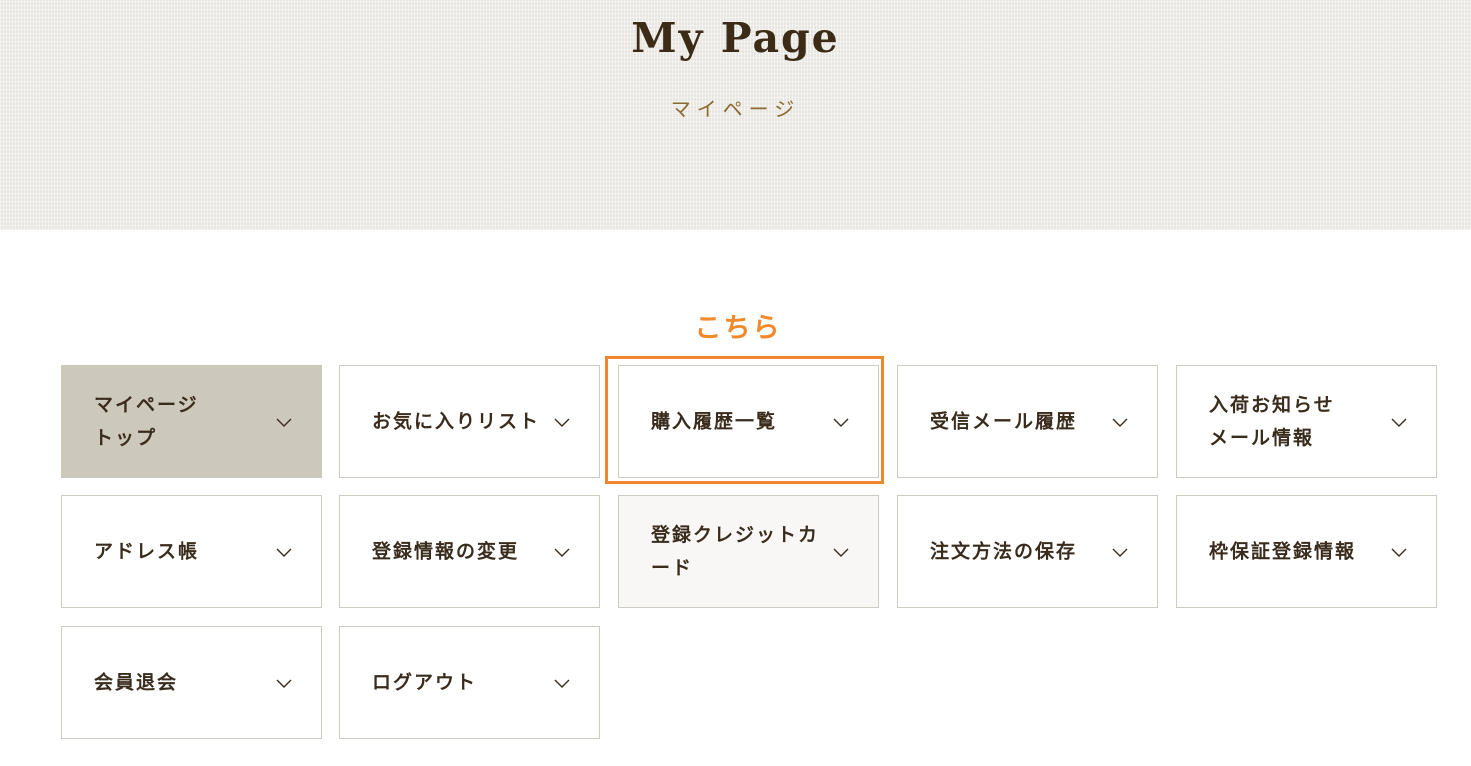 Image resolution: width=1471 pixels, height=766 pixels. Describe the element at coordinates (1004, 421) in the screenshot. I see `menu-item-label: 受信メール履歴` at that location.